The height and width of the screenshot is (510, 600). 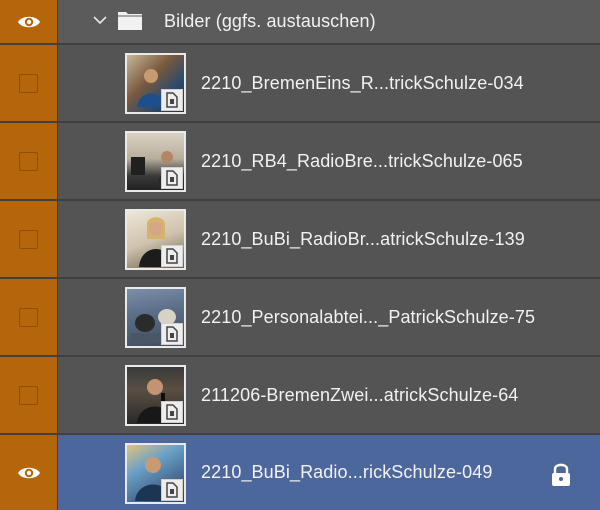 I want to click on layer-group-row: Bilder (ggfs. austauschen), so click(x=300, y=22).